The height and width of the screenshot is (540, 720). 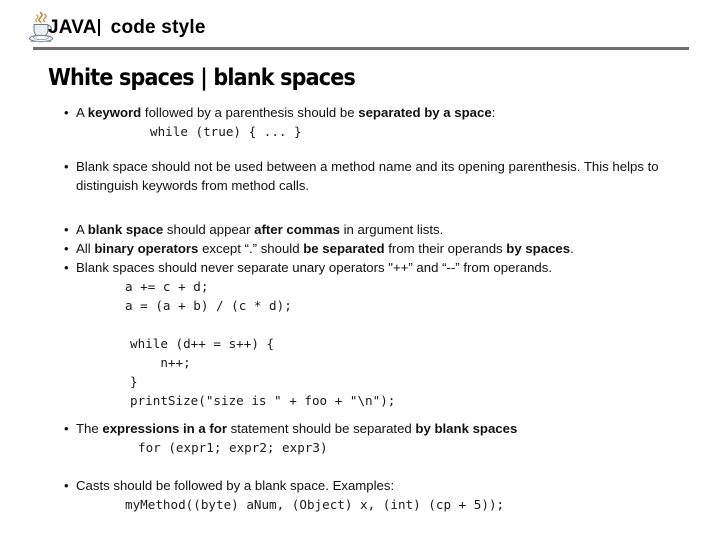 I want to click on header-divider, so click(x=361, y=48).